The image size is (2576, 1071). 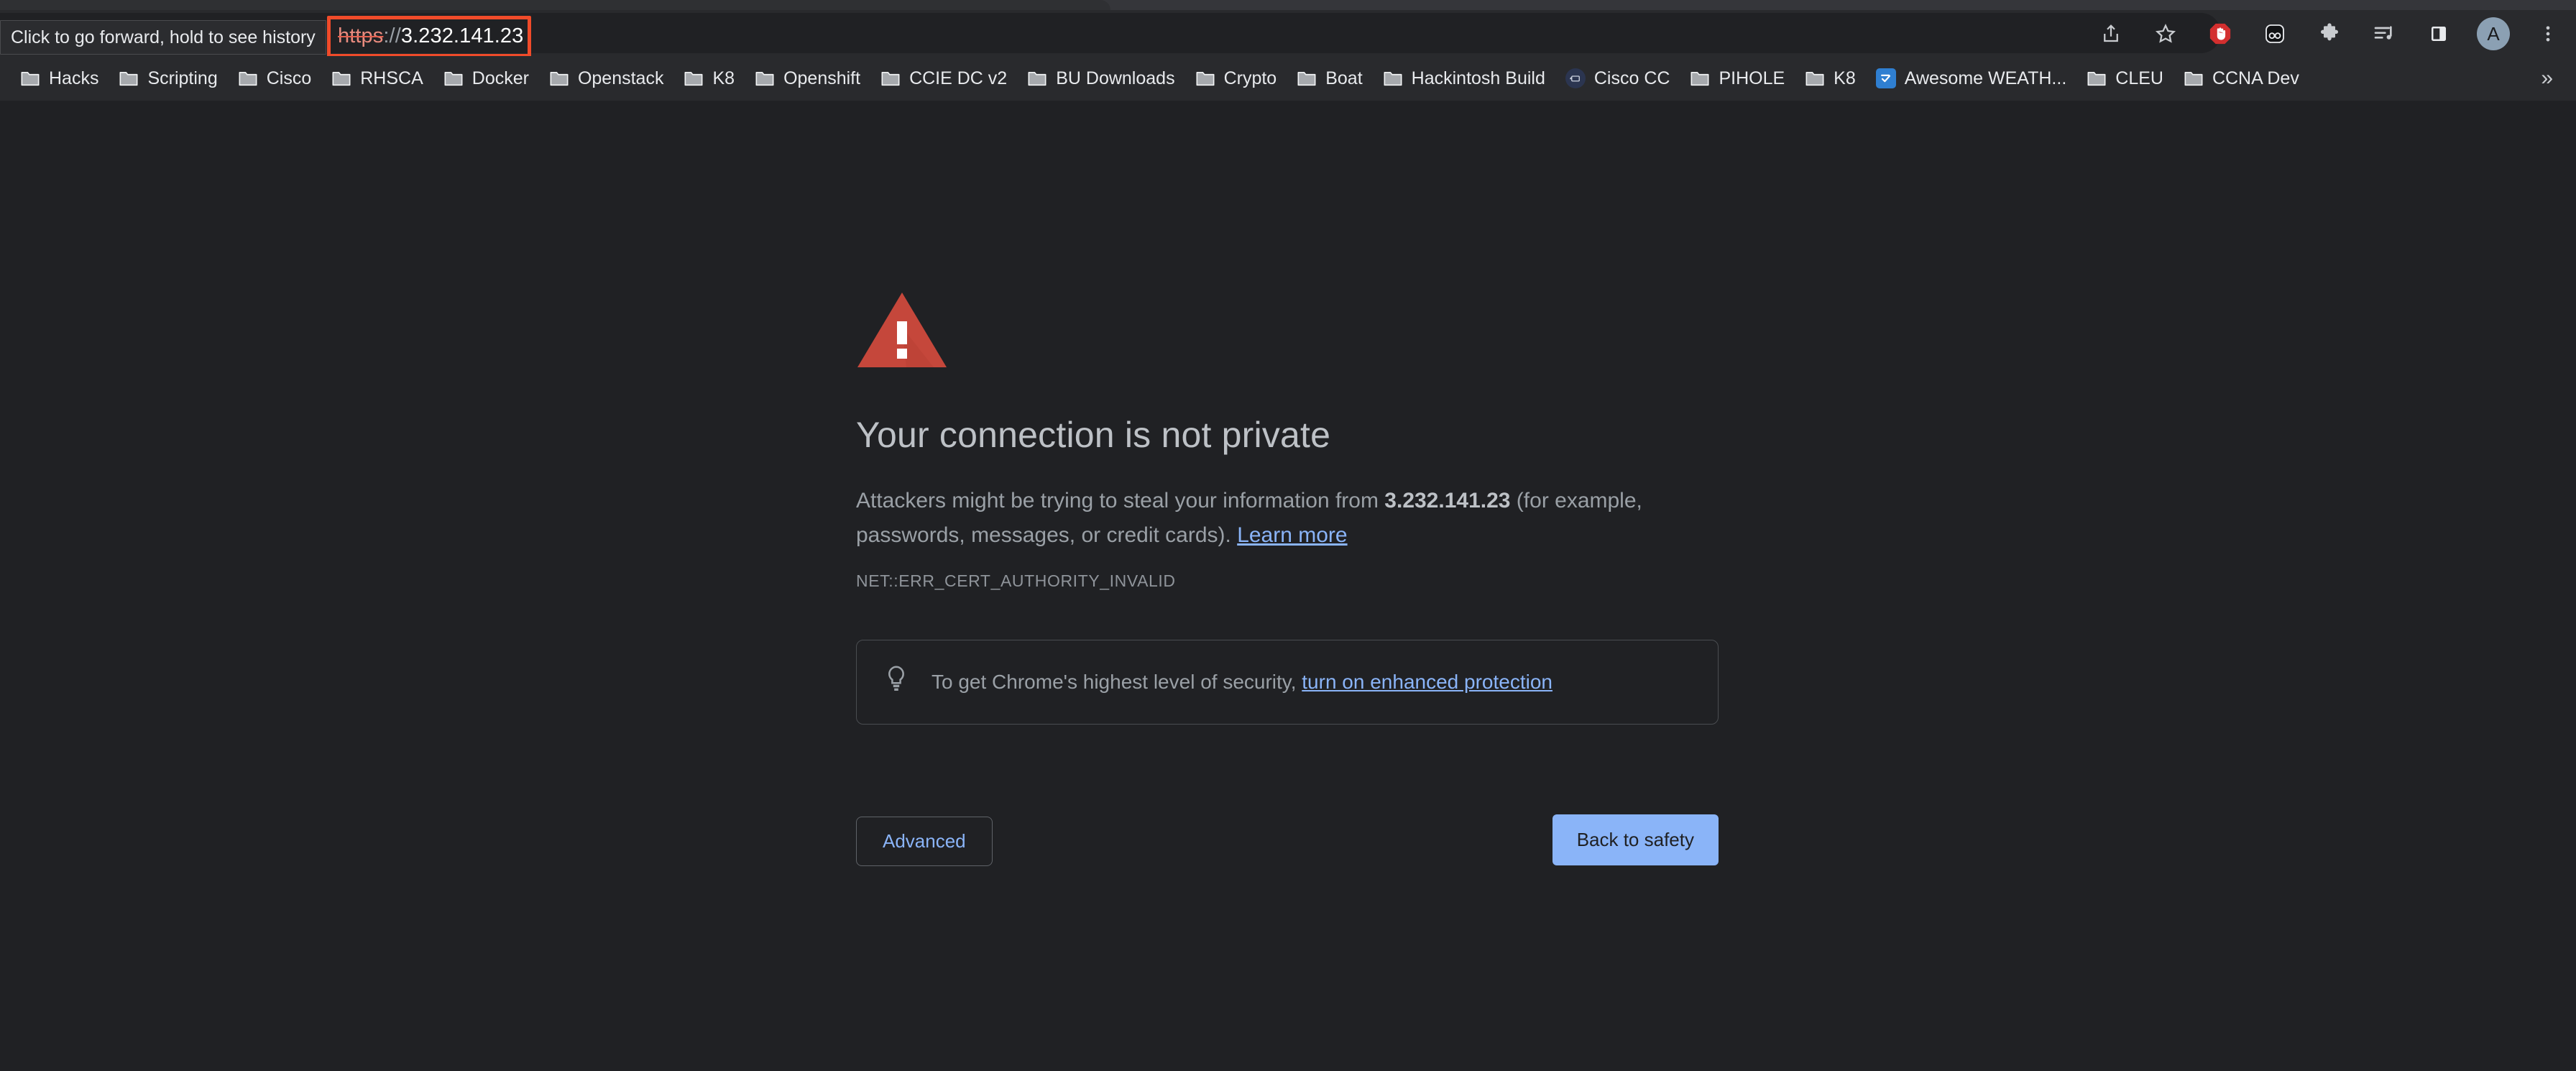 What do you see at coordinates (74, 78) in the screenshot?
I see `bookmark-label: Hacks` at bounding box center [74, 78].